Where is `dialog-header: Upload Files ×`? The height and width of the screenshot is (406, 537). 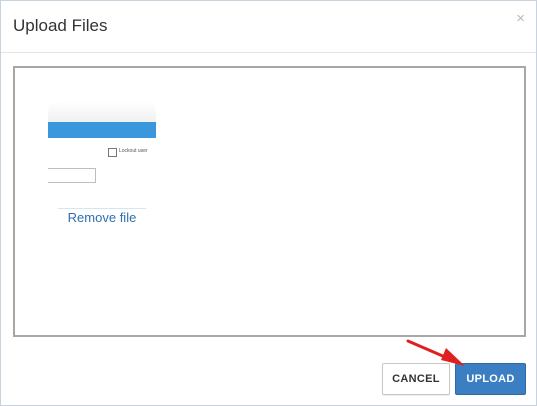
dialog-header: Upload Files × is located at coordinates (268, 27).